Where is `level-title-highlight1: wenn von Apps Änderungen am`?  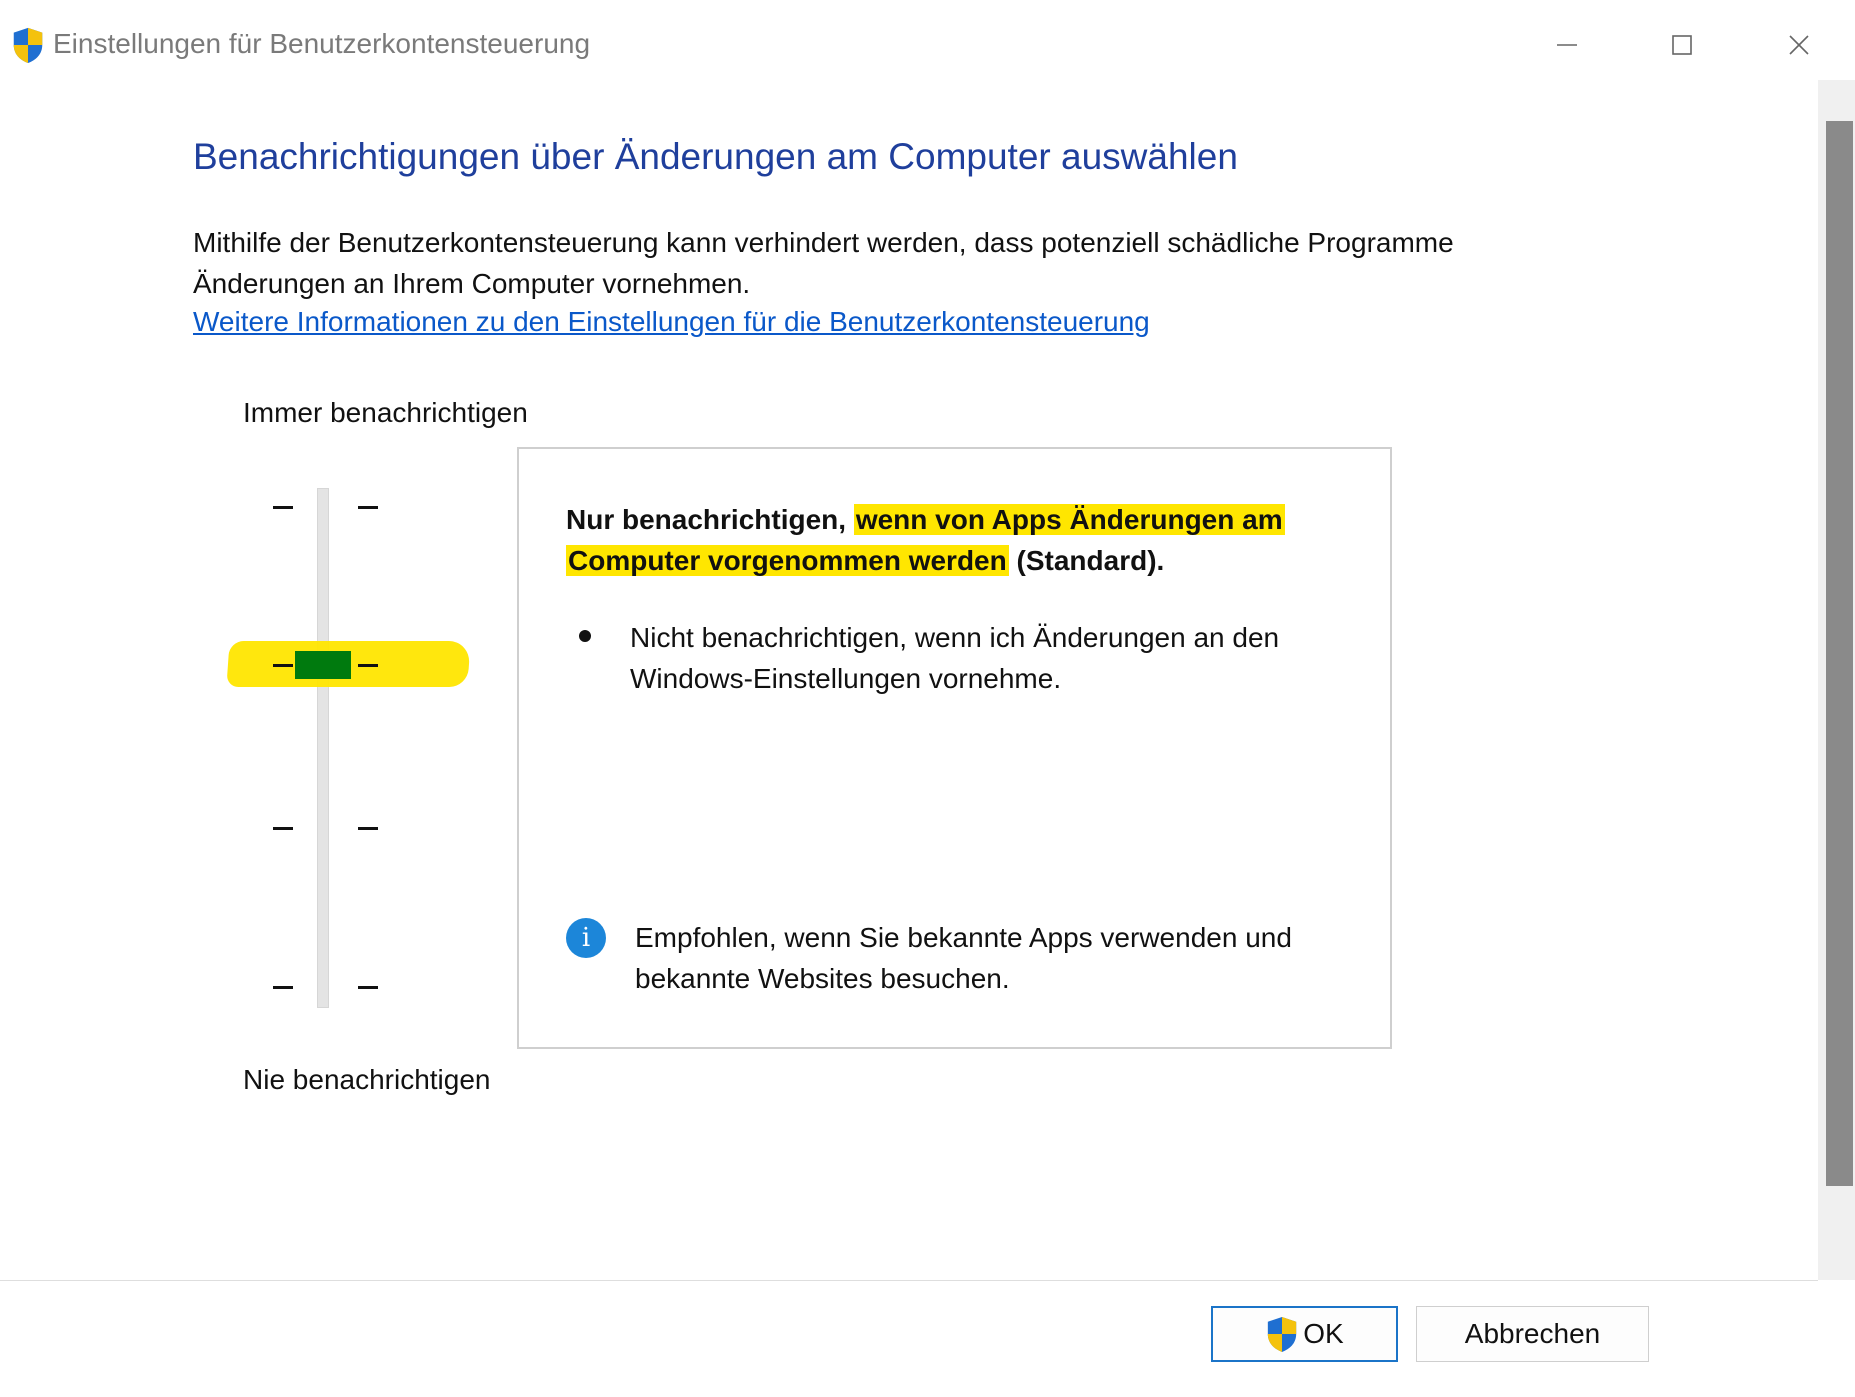 level-title-highlight1: wenn von Apps Änderungen am is located at coordinates (1069, 519).